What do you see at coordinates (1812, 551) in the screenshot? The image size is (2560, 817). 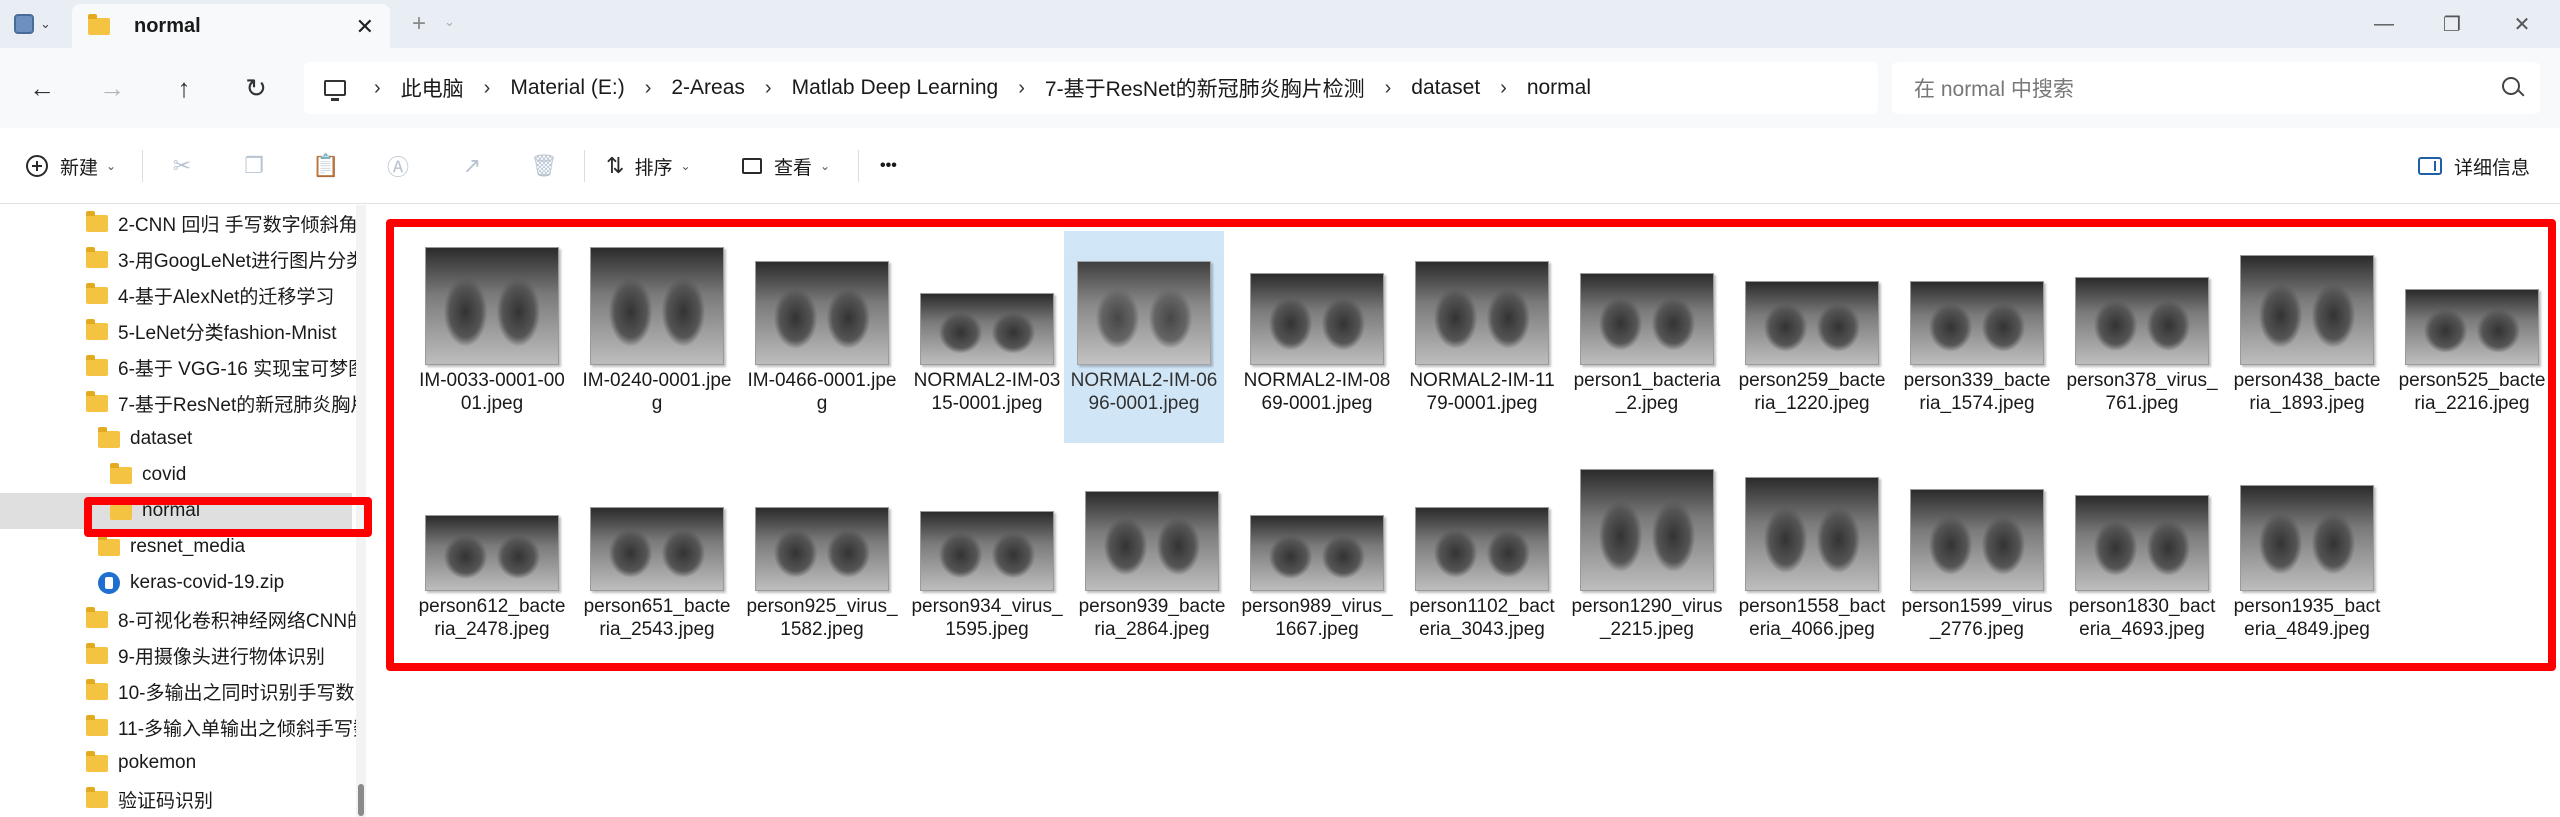 I see `file-item: person1558_bacteria_4066.jpeg` at bounding box center [1812, 551].